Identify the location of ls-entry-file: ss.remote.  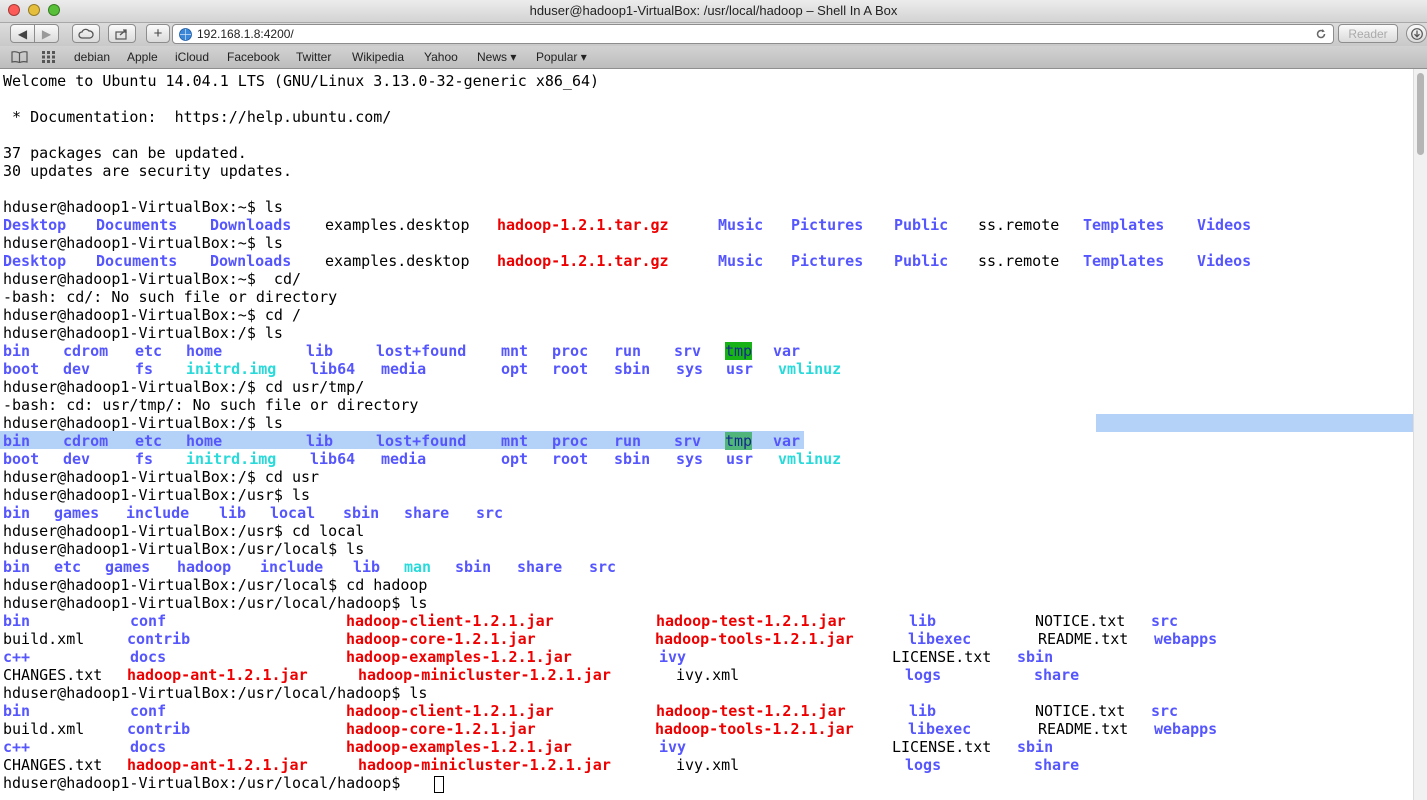
(1019, 261).